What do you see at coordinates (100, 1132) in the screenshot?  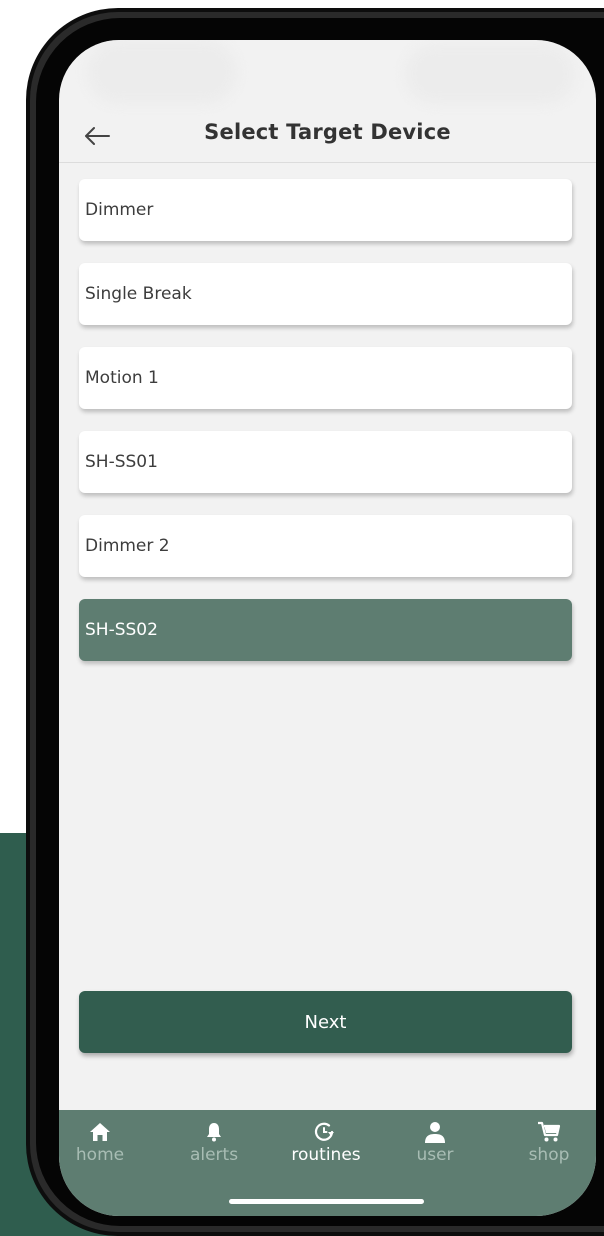 I see `home-icon` at bounding box center [100, 1132].